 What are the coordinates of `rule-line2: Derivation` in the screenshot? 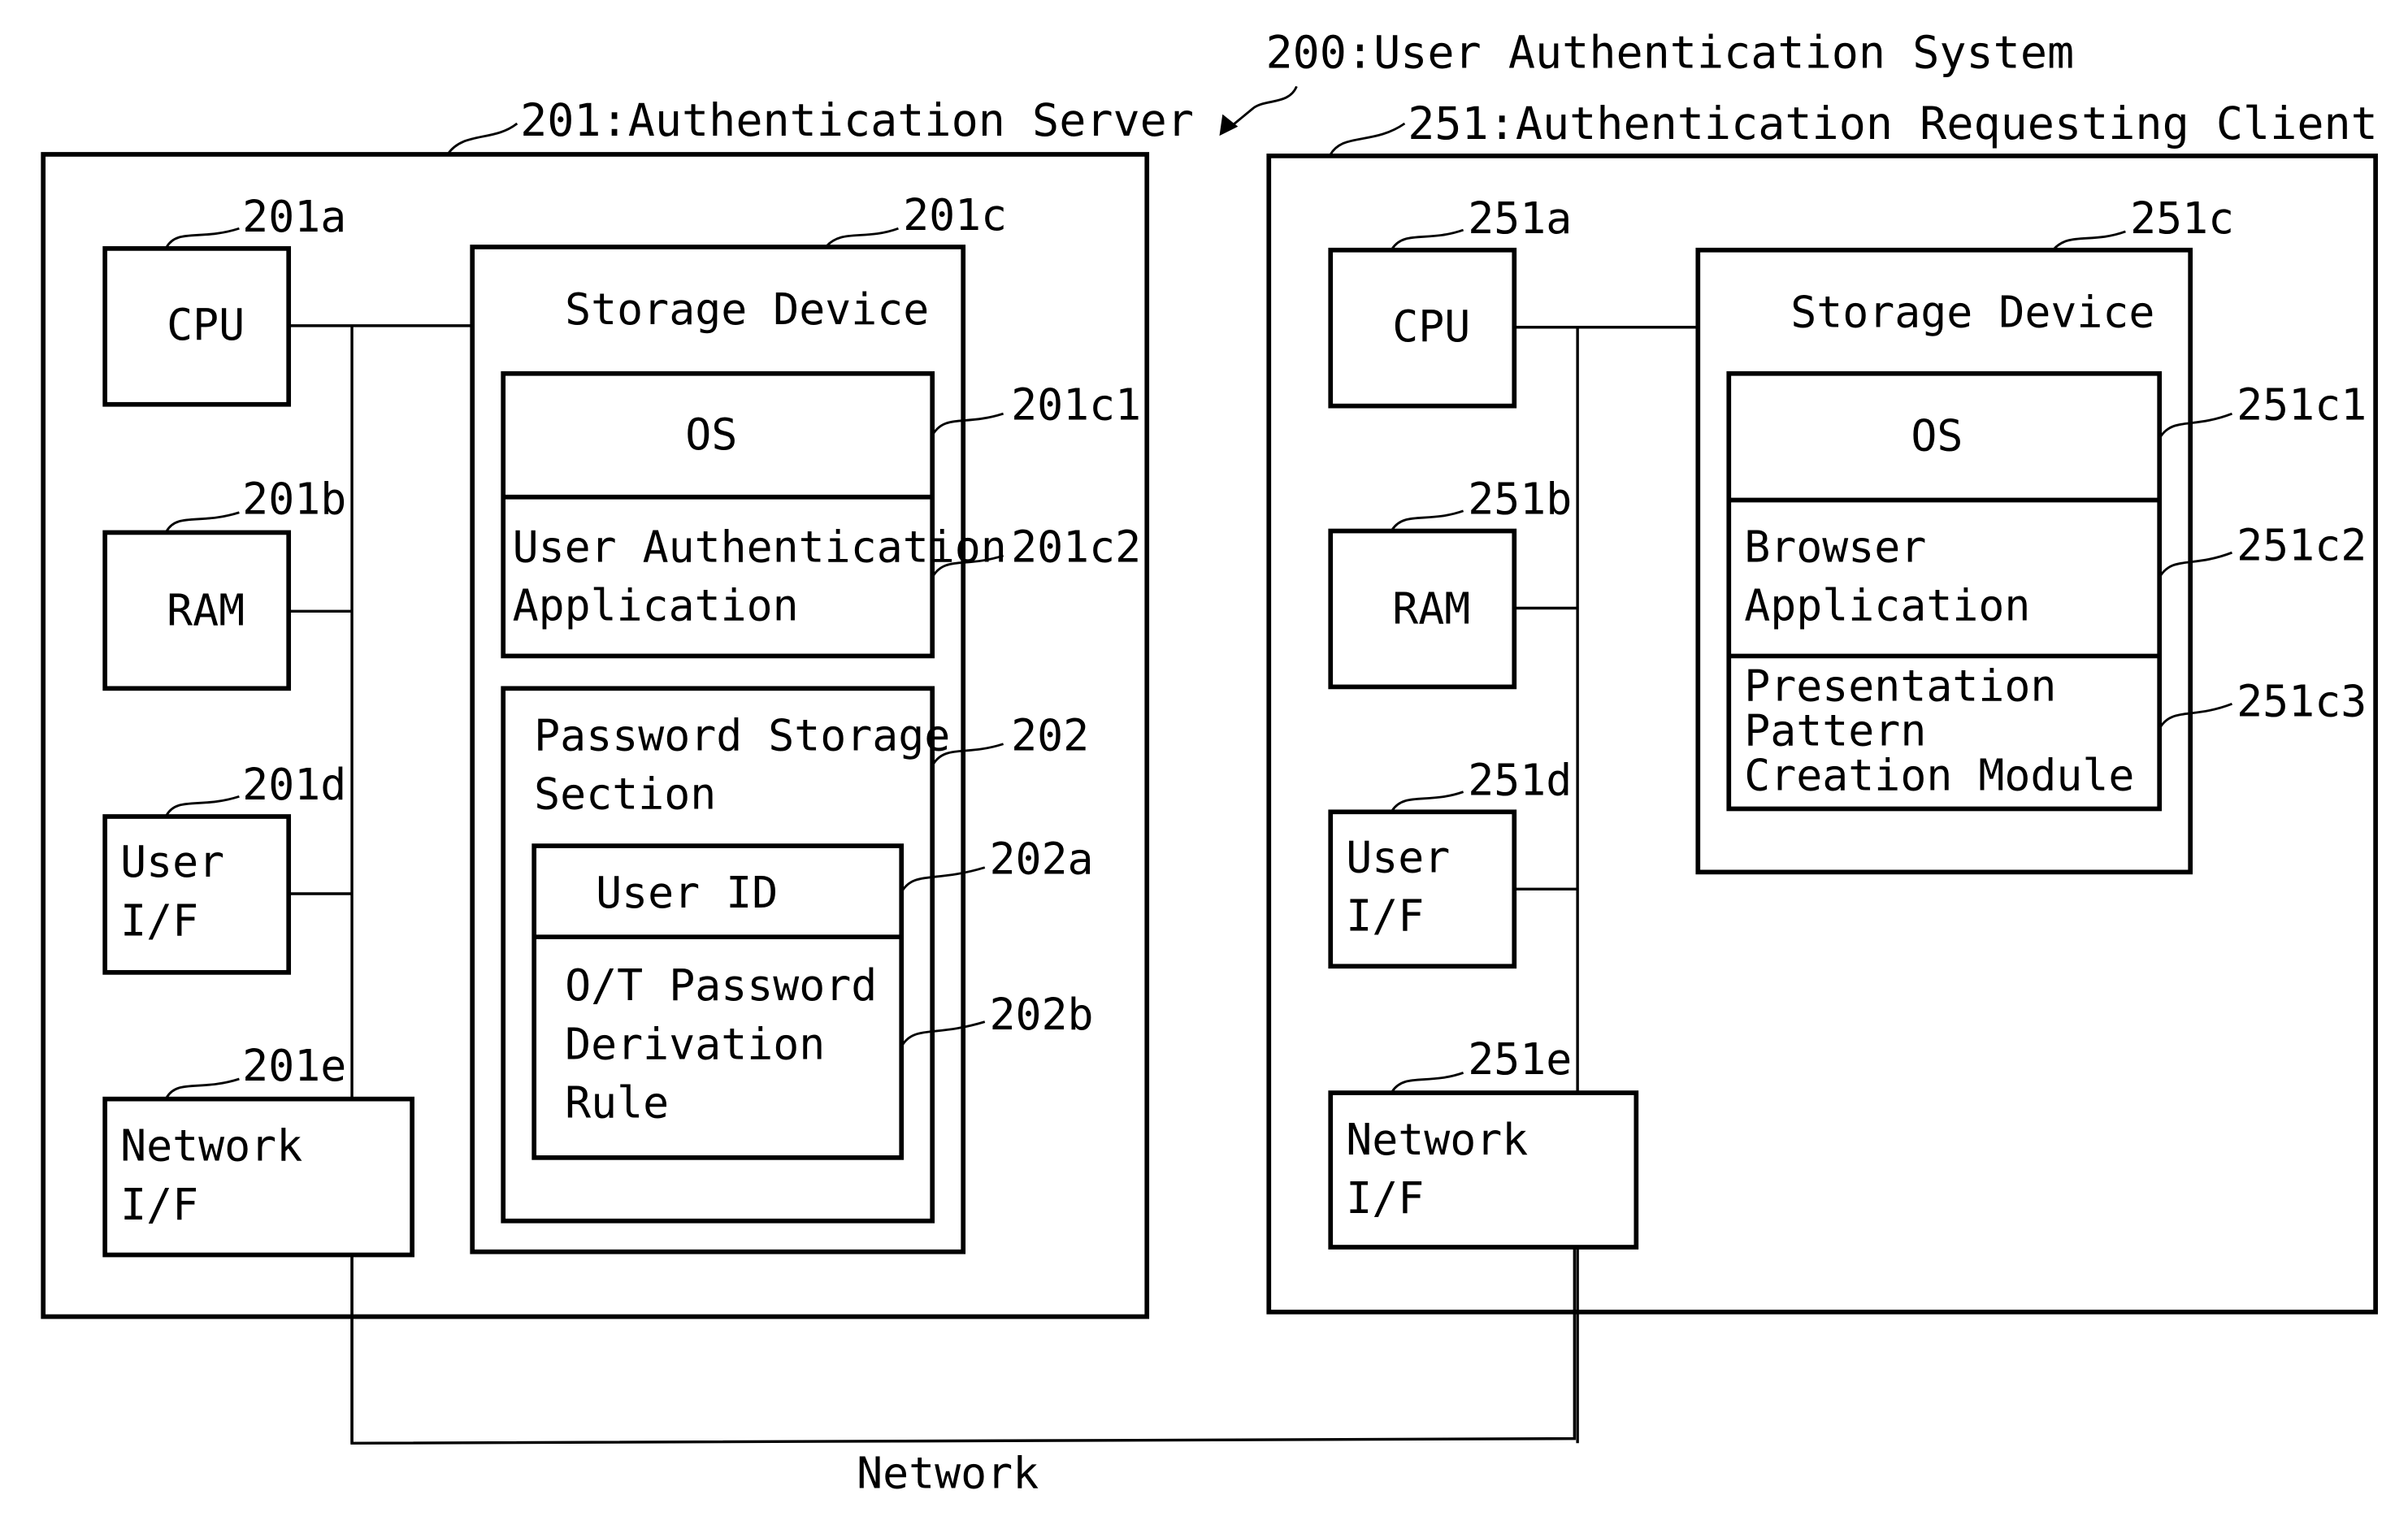 It's located at (695, 1044).